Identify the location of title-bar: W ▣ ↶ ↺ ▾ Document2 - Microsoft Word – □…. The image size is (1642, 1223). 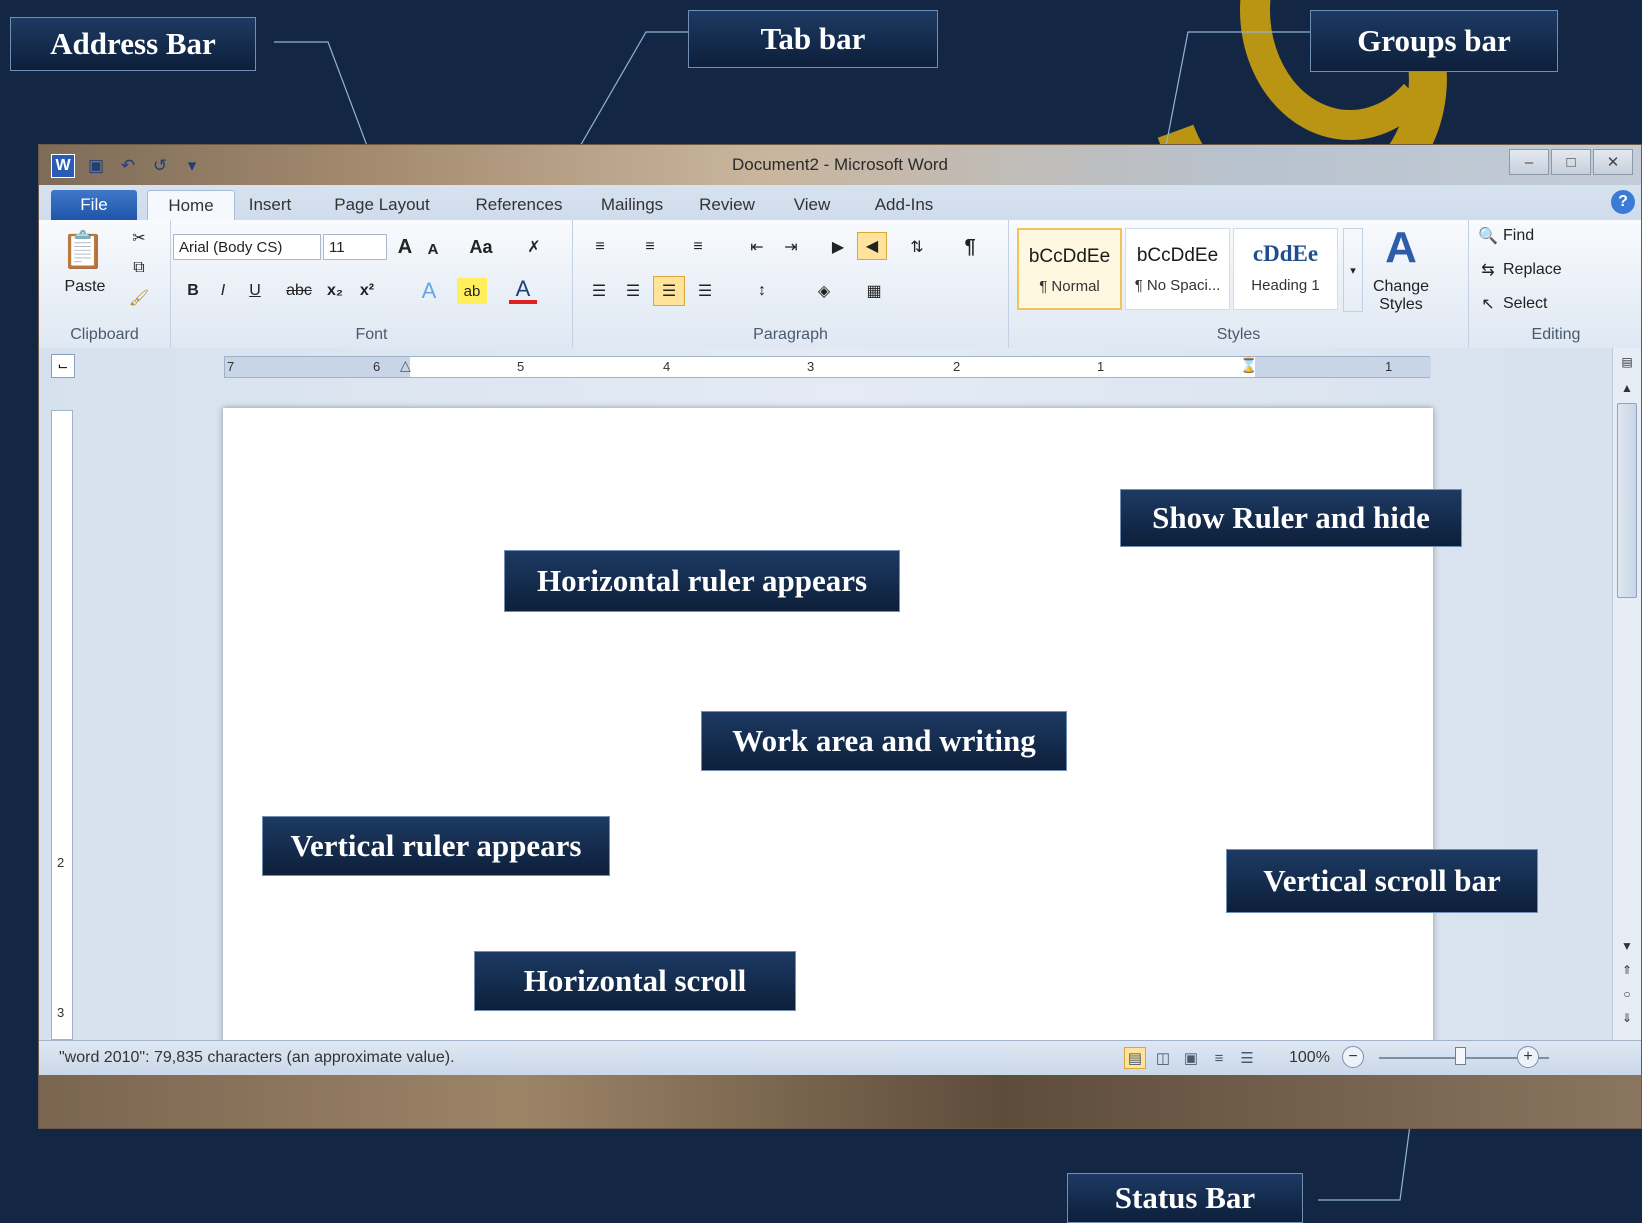
(840, 165).